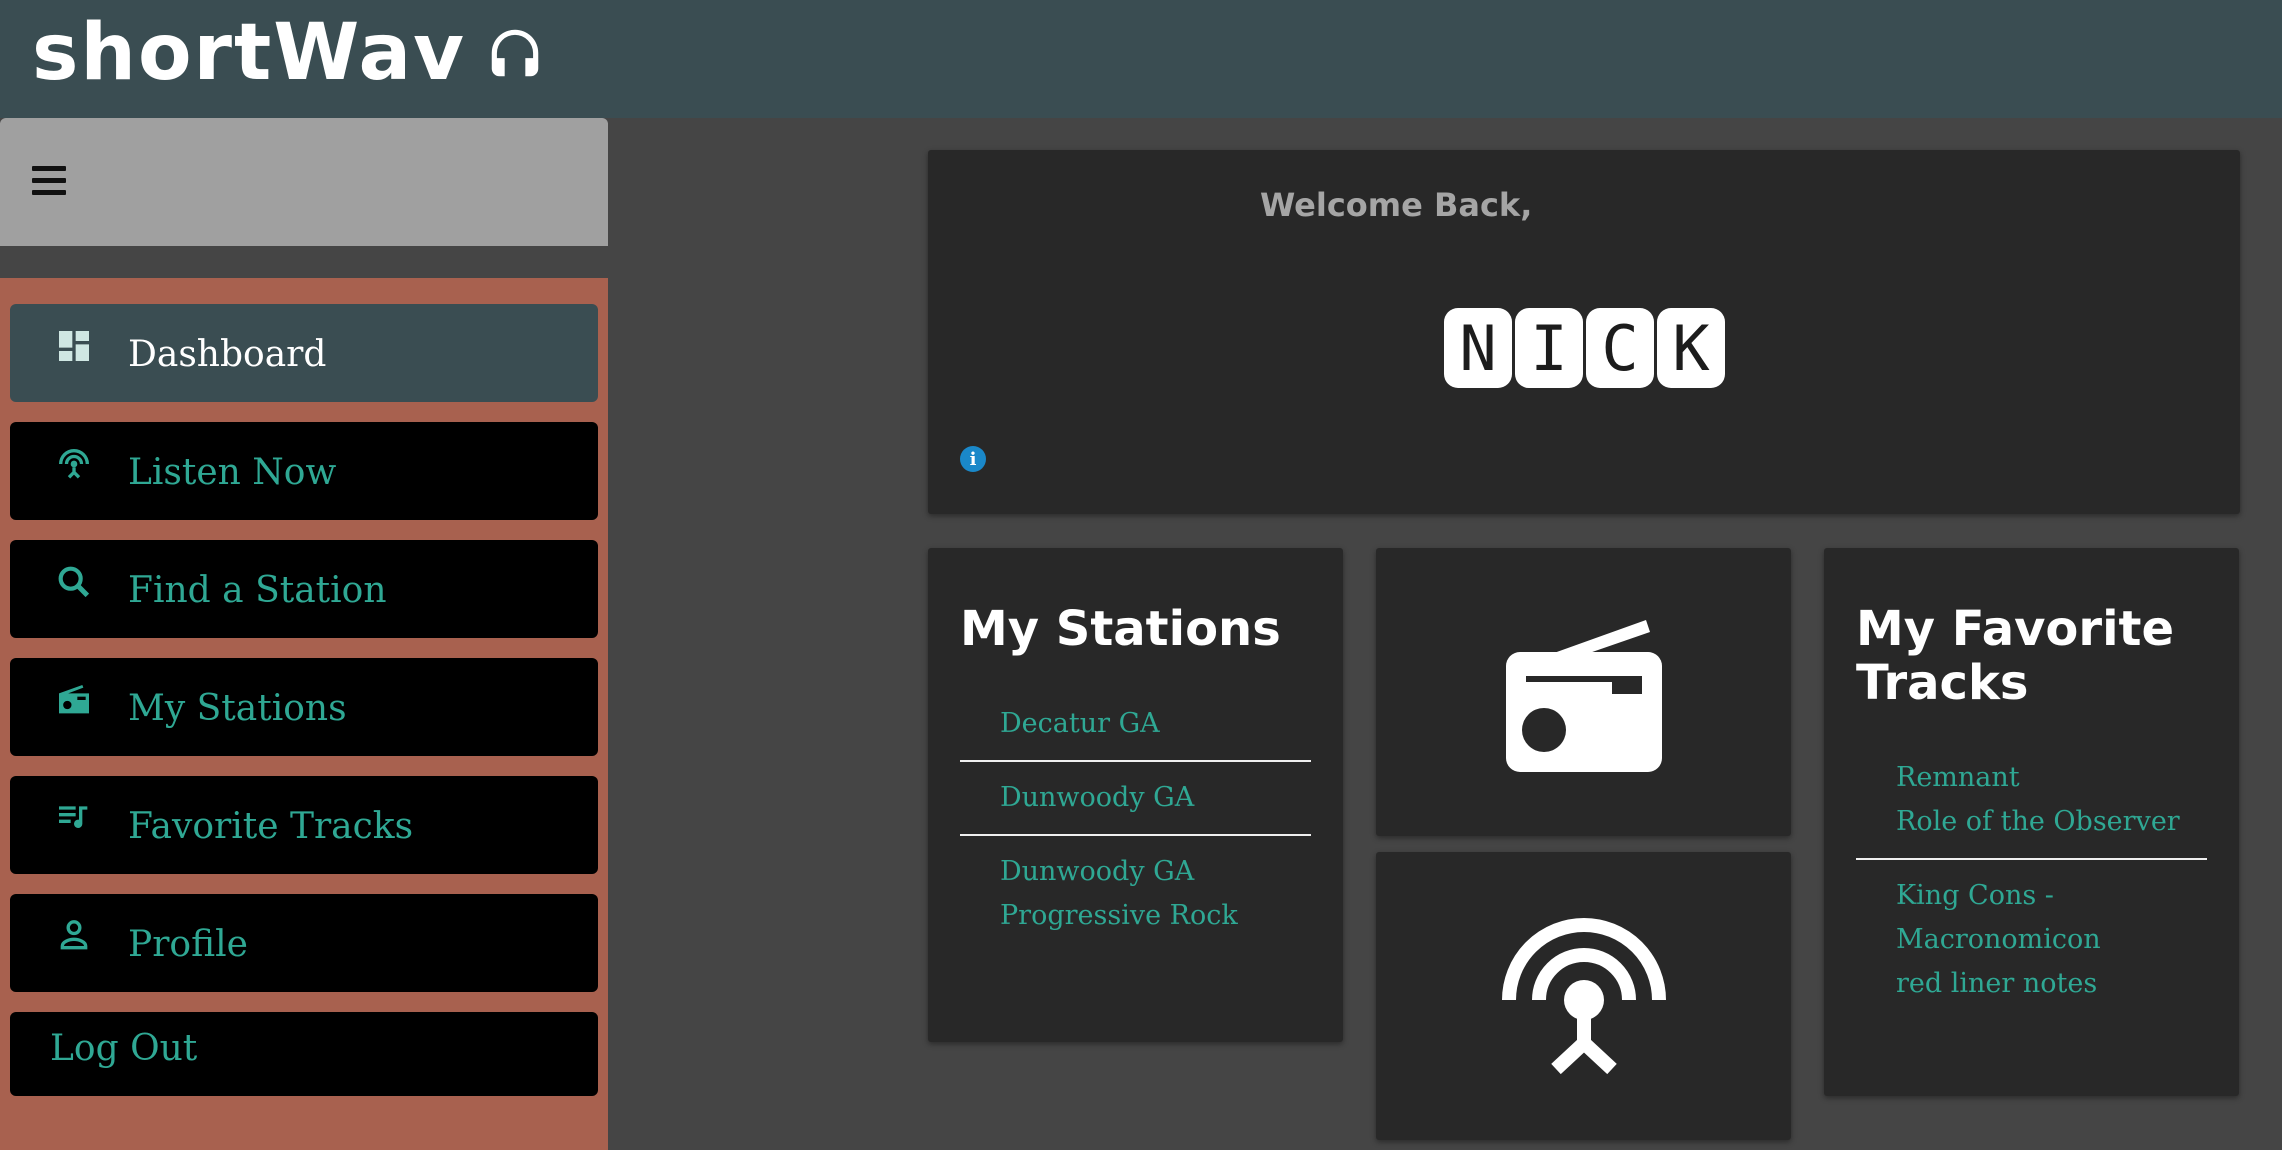 The image size is (2282, 1150). I want to click on sidebar-item-dashboard: Dashboard, so click(304, 353).